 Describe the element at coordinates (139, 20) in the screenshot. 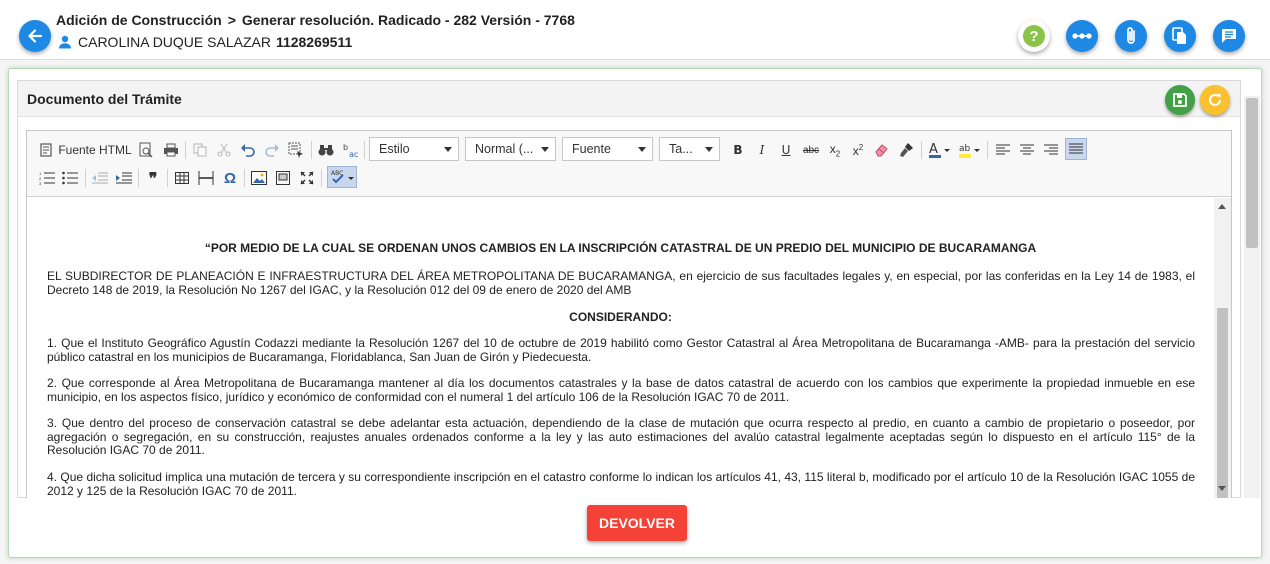

I see `breadcrumb-procedure: Adición de Construcción` at that location.